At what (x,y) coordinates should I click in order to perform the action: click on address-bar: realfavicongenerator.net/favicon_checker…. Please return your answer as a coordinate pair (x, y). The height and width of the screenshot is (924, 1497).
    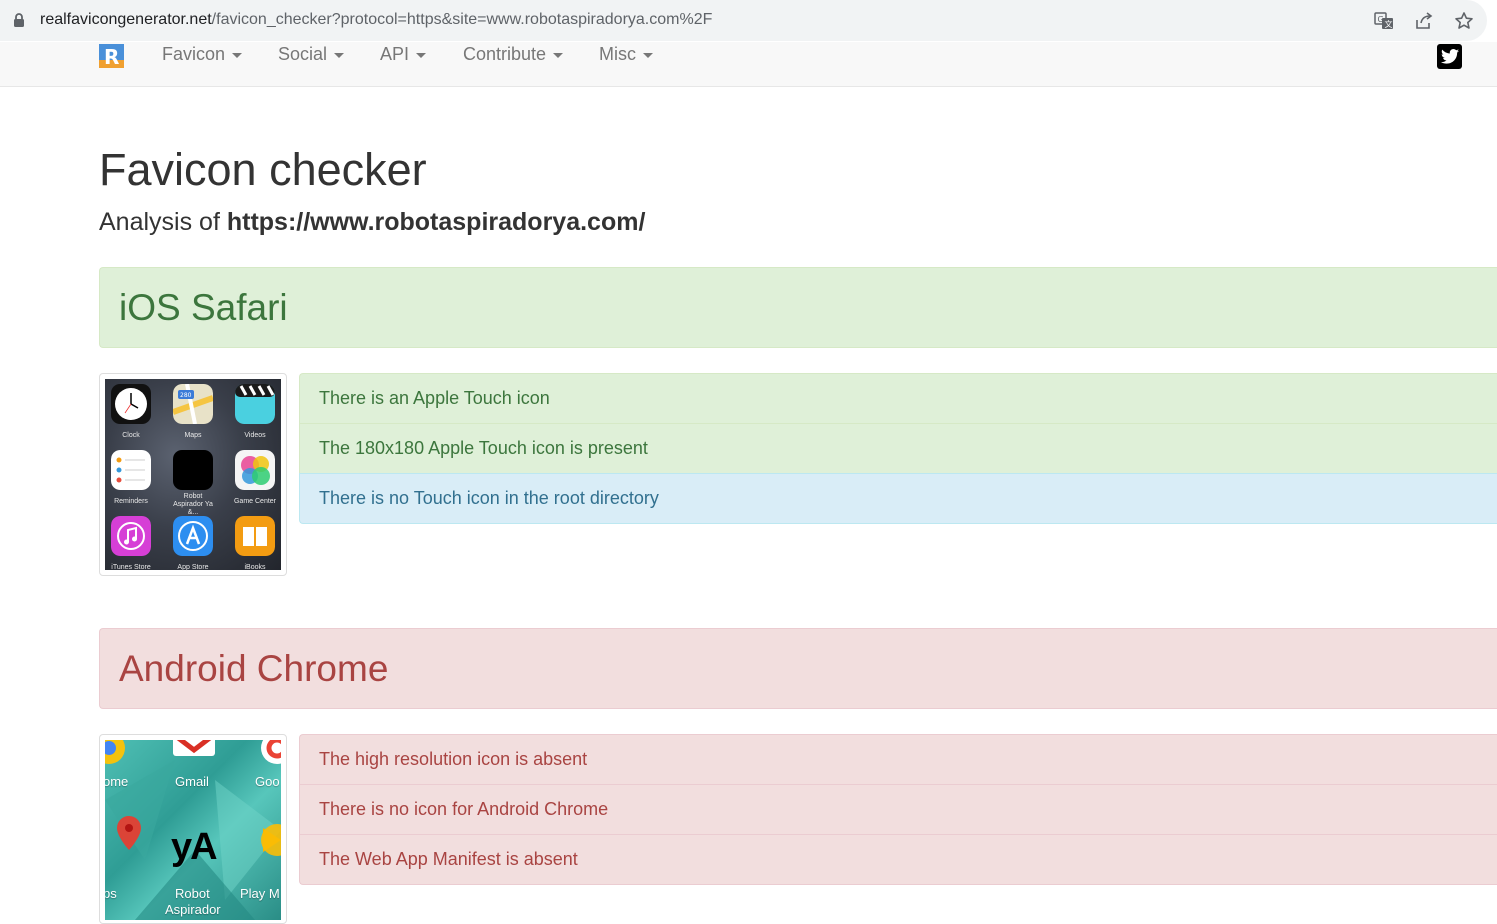
    Looking at the image, I should click on (743, 20).